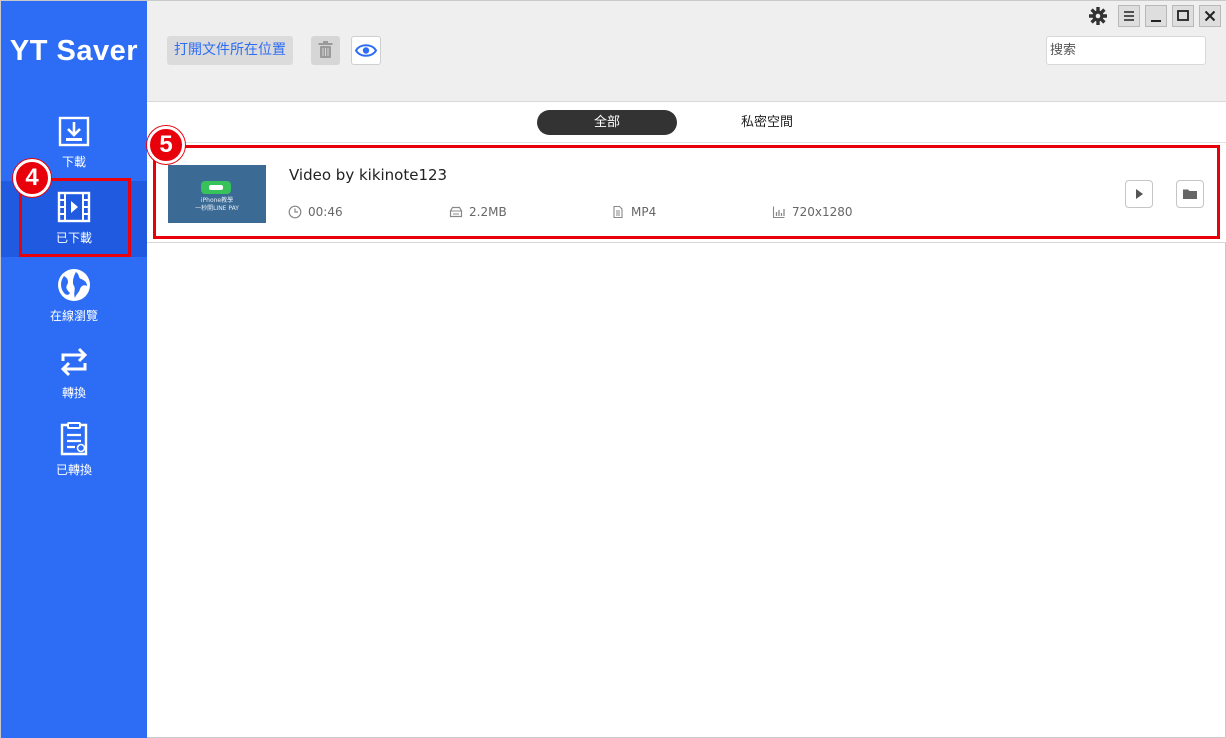 This screenshot has height=738, width=1226. I want to click on minimize-icon, so click(1156, 16).